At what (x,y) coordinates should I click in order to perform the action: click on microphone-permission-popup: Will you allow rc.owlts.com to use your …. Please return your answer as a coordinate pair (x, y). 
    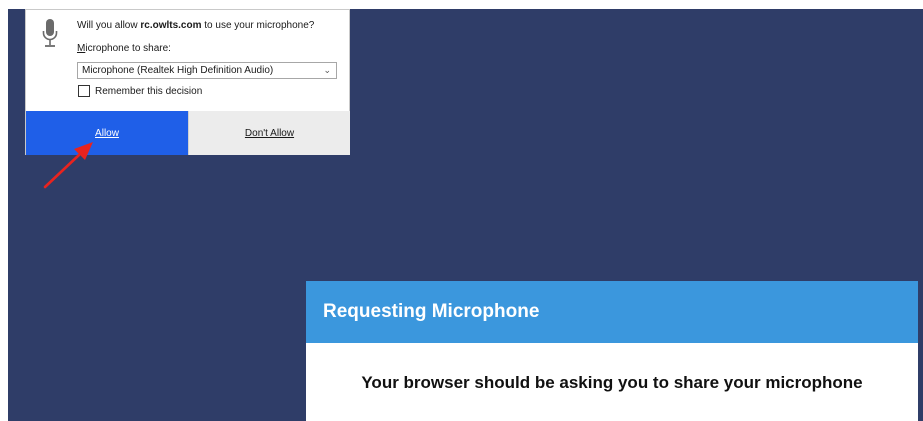
    Looking at the image, I should click on (187, 82).